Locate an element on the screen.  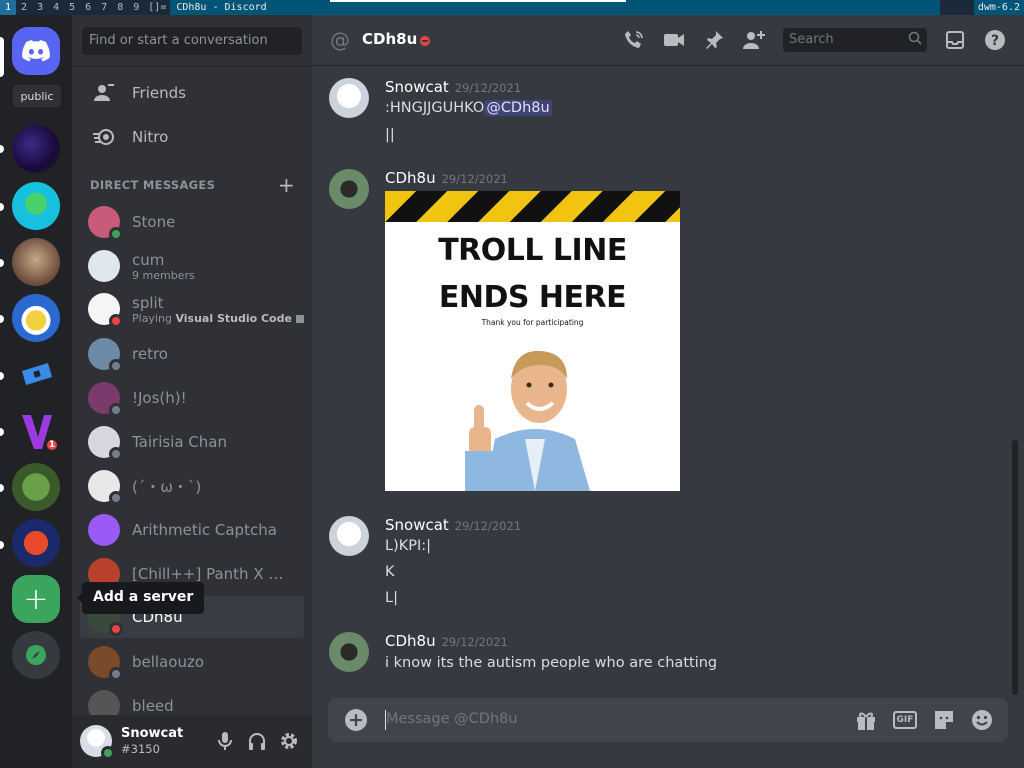
dm-item-name: (´・ω・`) is located at coordinates (167, 486).